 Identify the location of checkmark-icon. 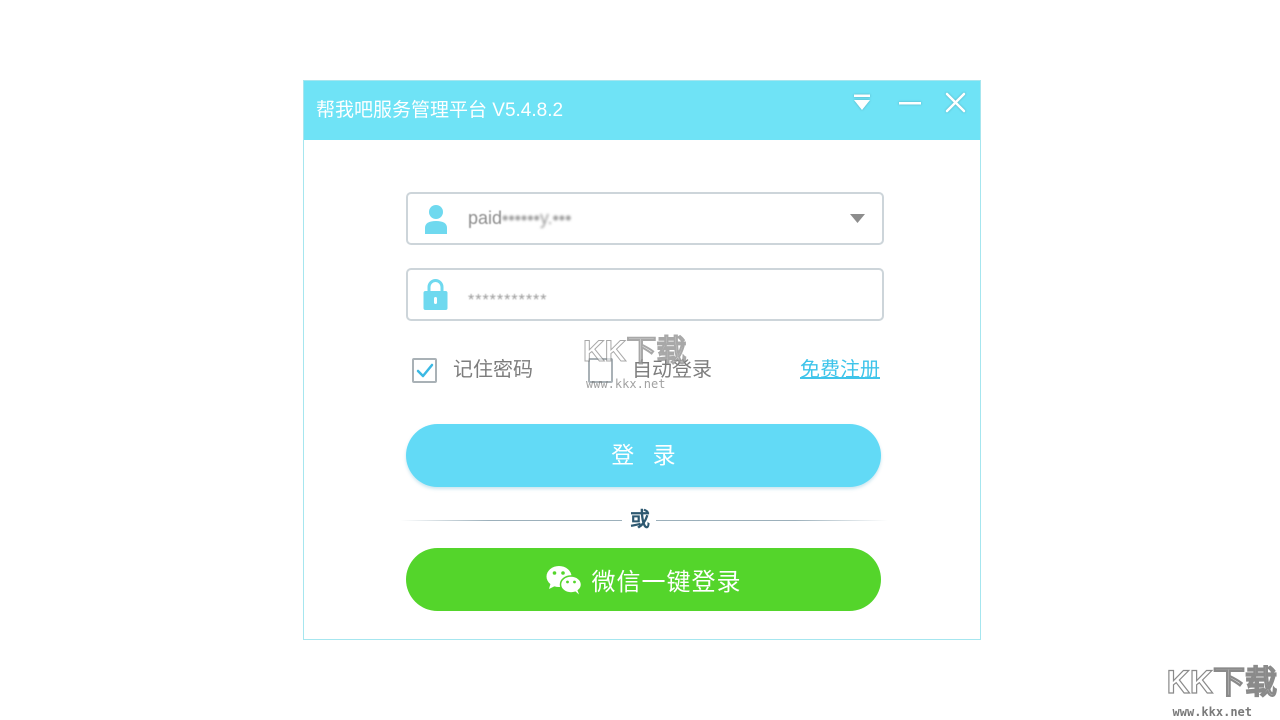
(425, 370).